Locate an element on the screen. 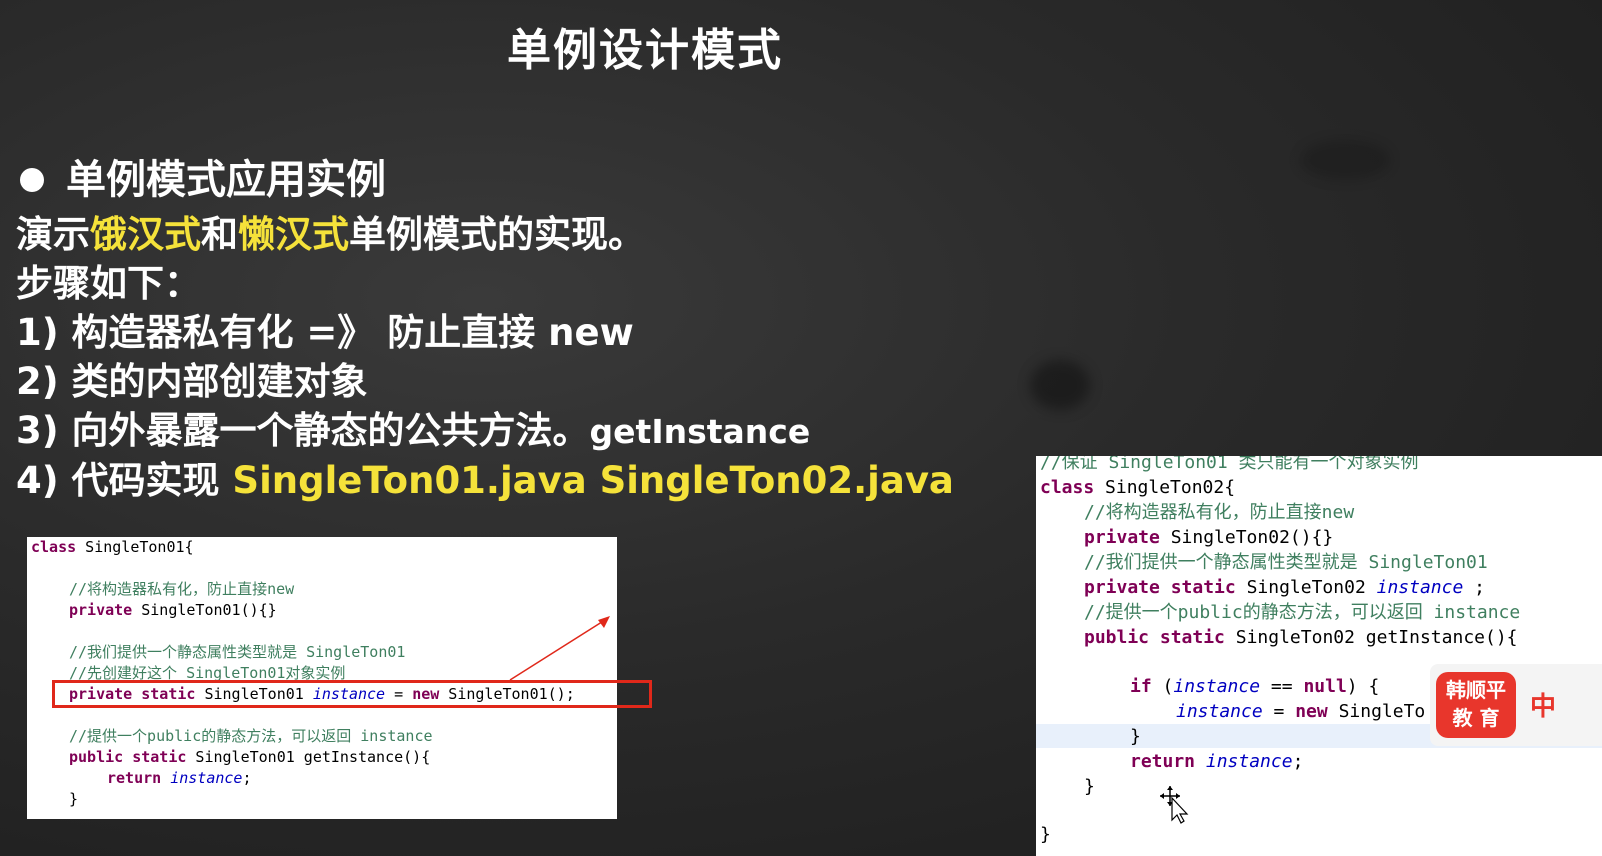  brand-logo: 韩顺平 教 育 中 is located at coordinates (1516, 705).